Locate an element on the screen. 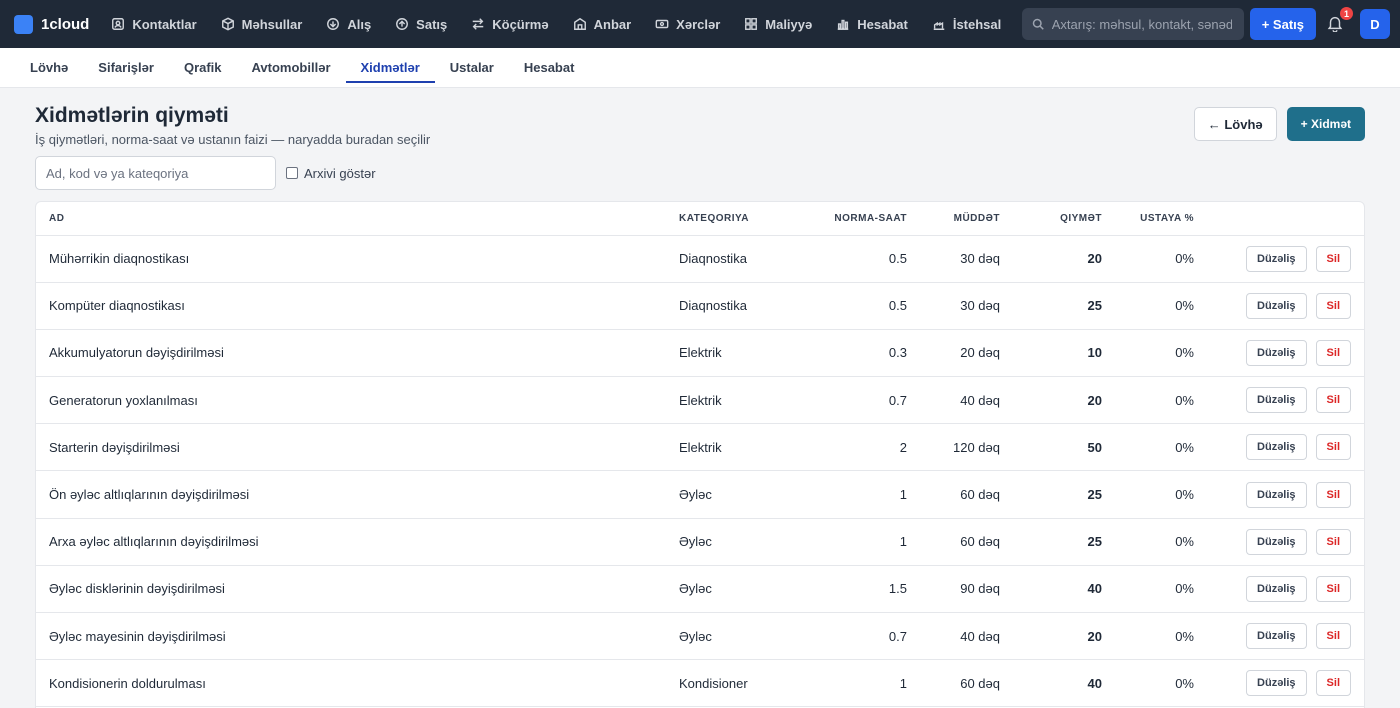  brand-logo: 1cloud is located at coordinates (52, 24).